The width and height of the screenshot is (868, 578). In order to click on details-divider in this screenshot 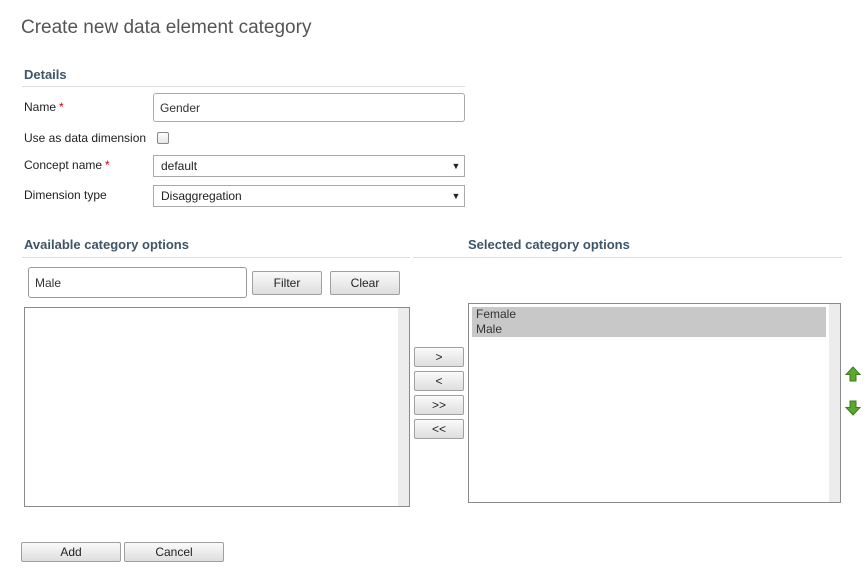, I will do `click(243, 86)`.